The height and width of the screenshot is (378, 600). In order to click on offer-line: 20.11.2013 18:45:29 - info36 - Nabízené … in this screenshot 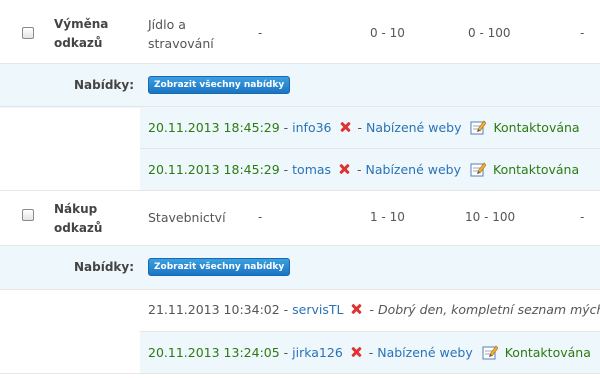, I will do `click(364, 127)`.